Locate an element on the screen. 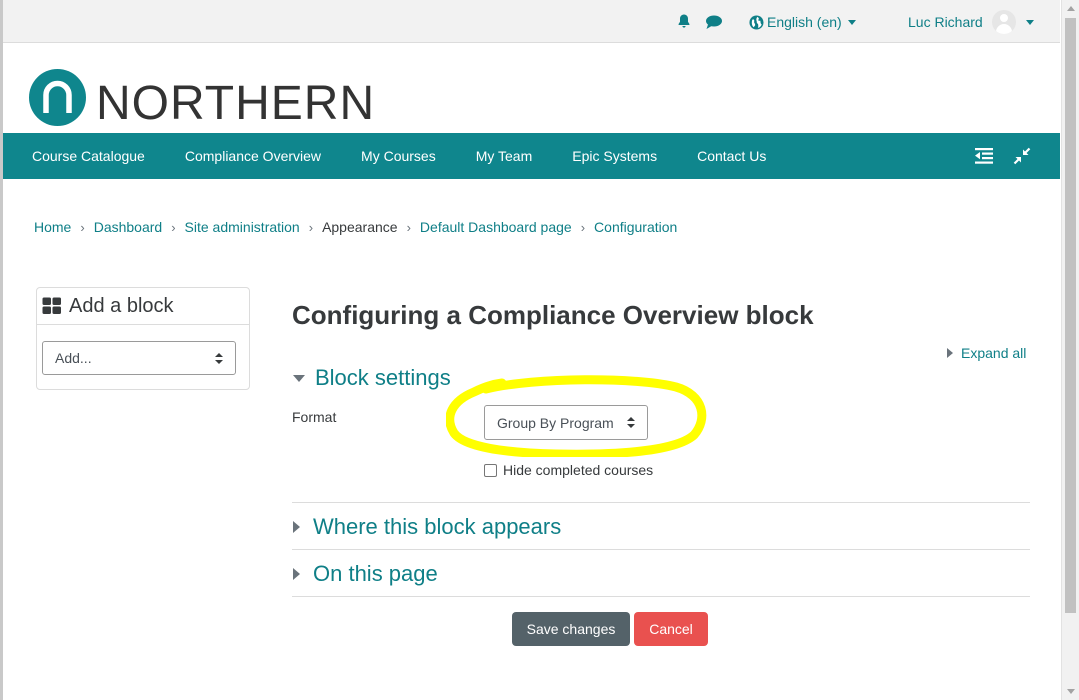  add-block-title: Add a block is located at coordinates (121, 305).